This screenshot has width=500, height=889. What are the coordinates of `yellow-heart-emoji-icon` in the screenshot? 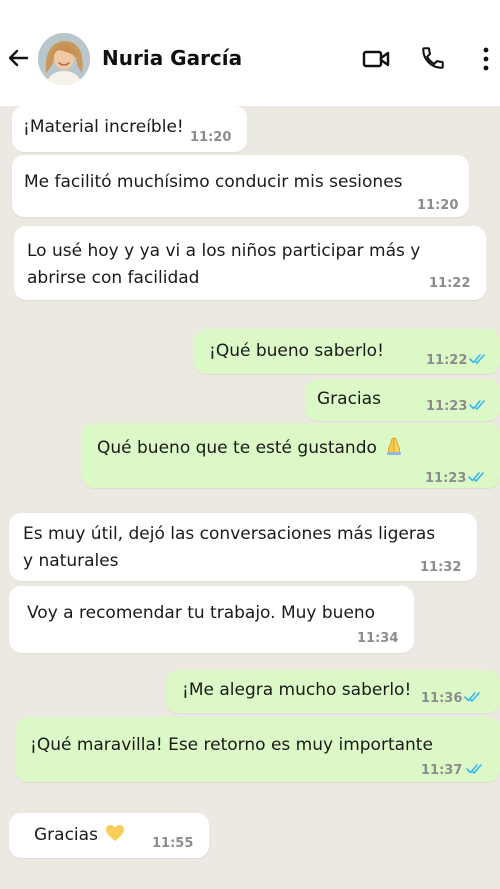 It's located at (115, 833).